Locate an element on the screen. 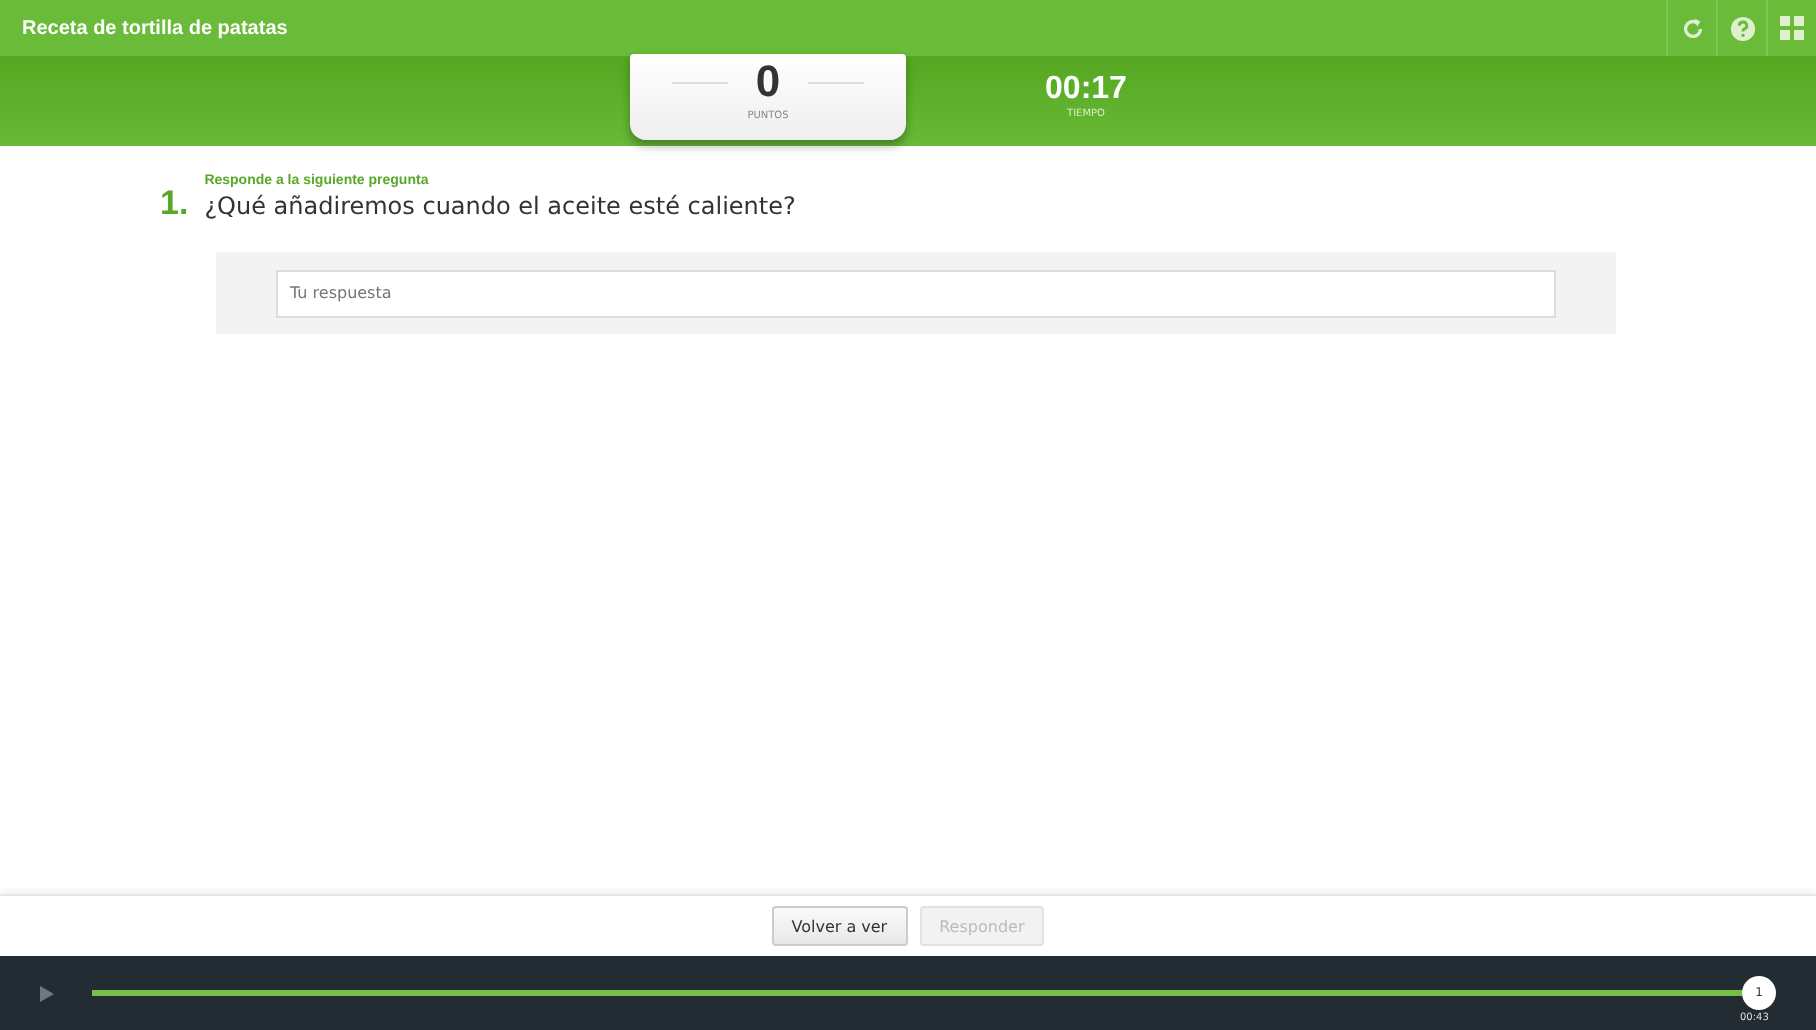 The width and height of the screenshot is (1816, 1030). score-value: 0 is located at coordinates (768, 82).